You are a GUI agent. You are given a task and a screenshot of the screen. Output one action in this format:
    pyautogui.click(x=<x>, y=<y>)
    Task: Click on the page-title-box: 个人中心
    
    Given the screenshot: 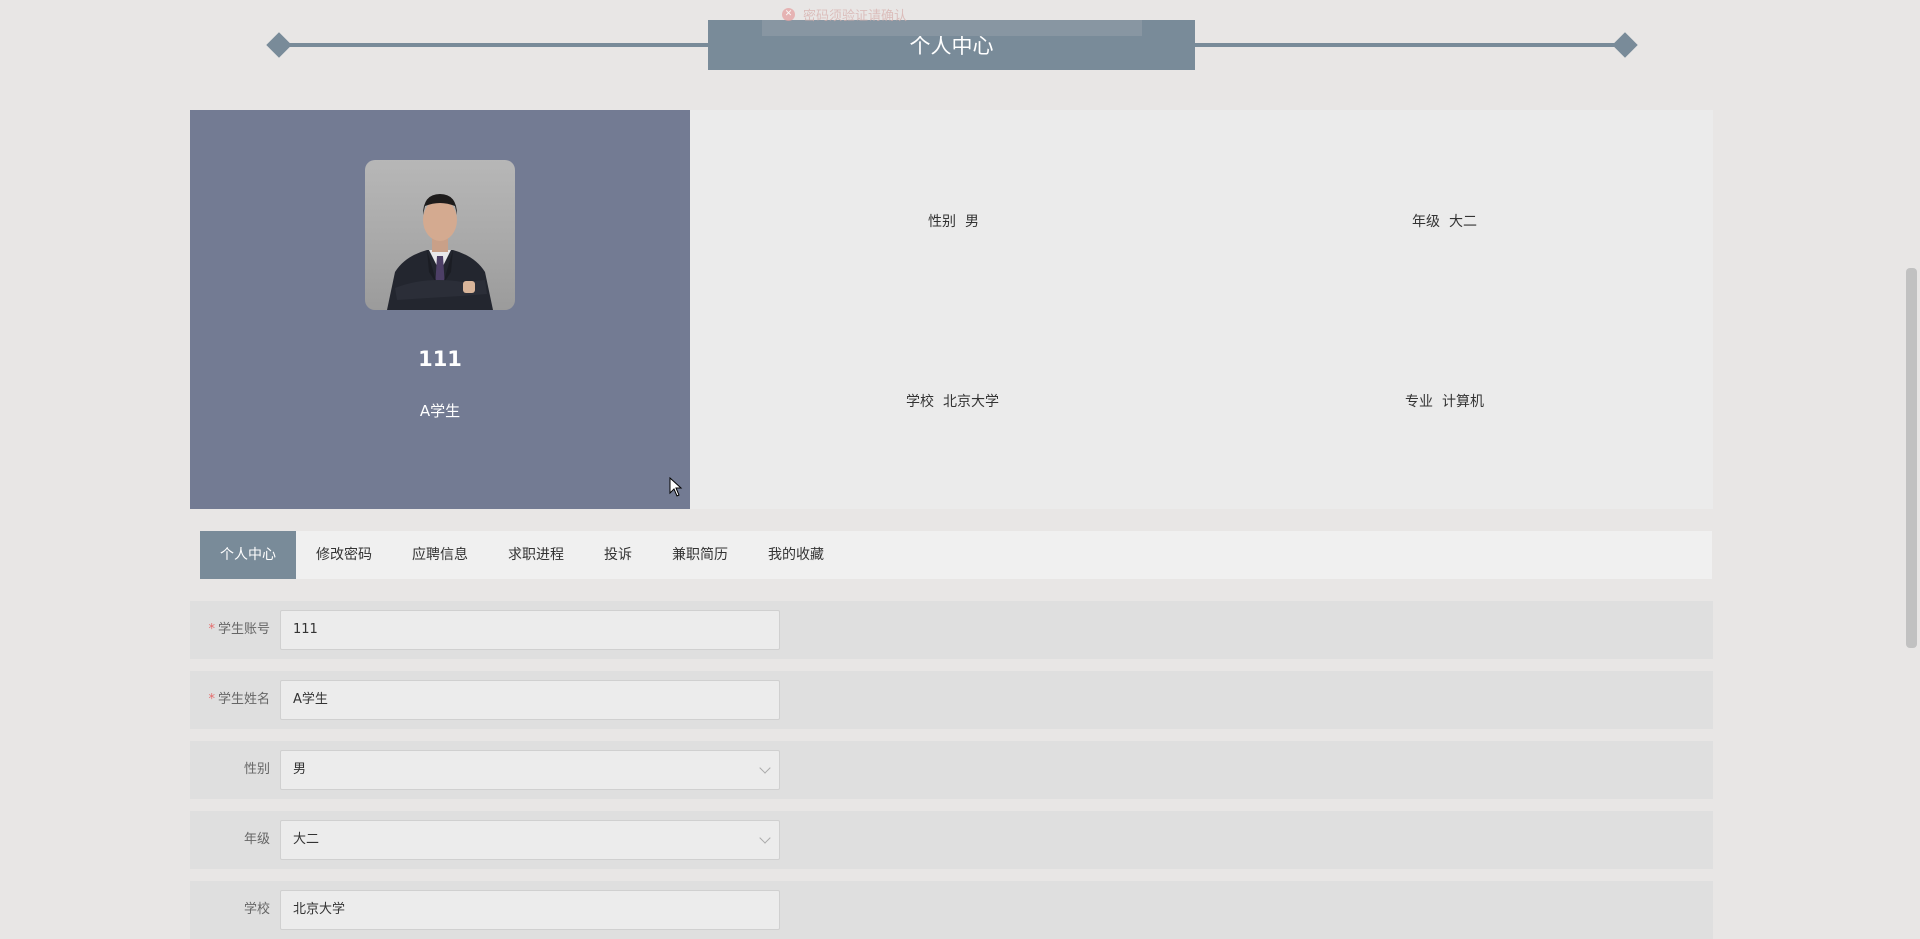 What is the action you would take?
    pyautogui.click(x=951, y=45)
    